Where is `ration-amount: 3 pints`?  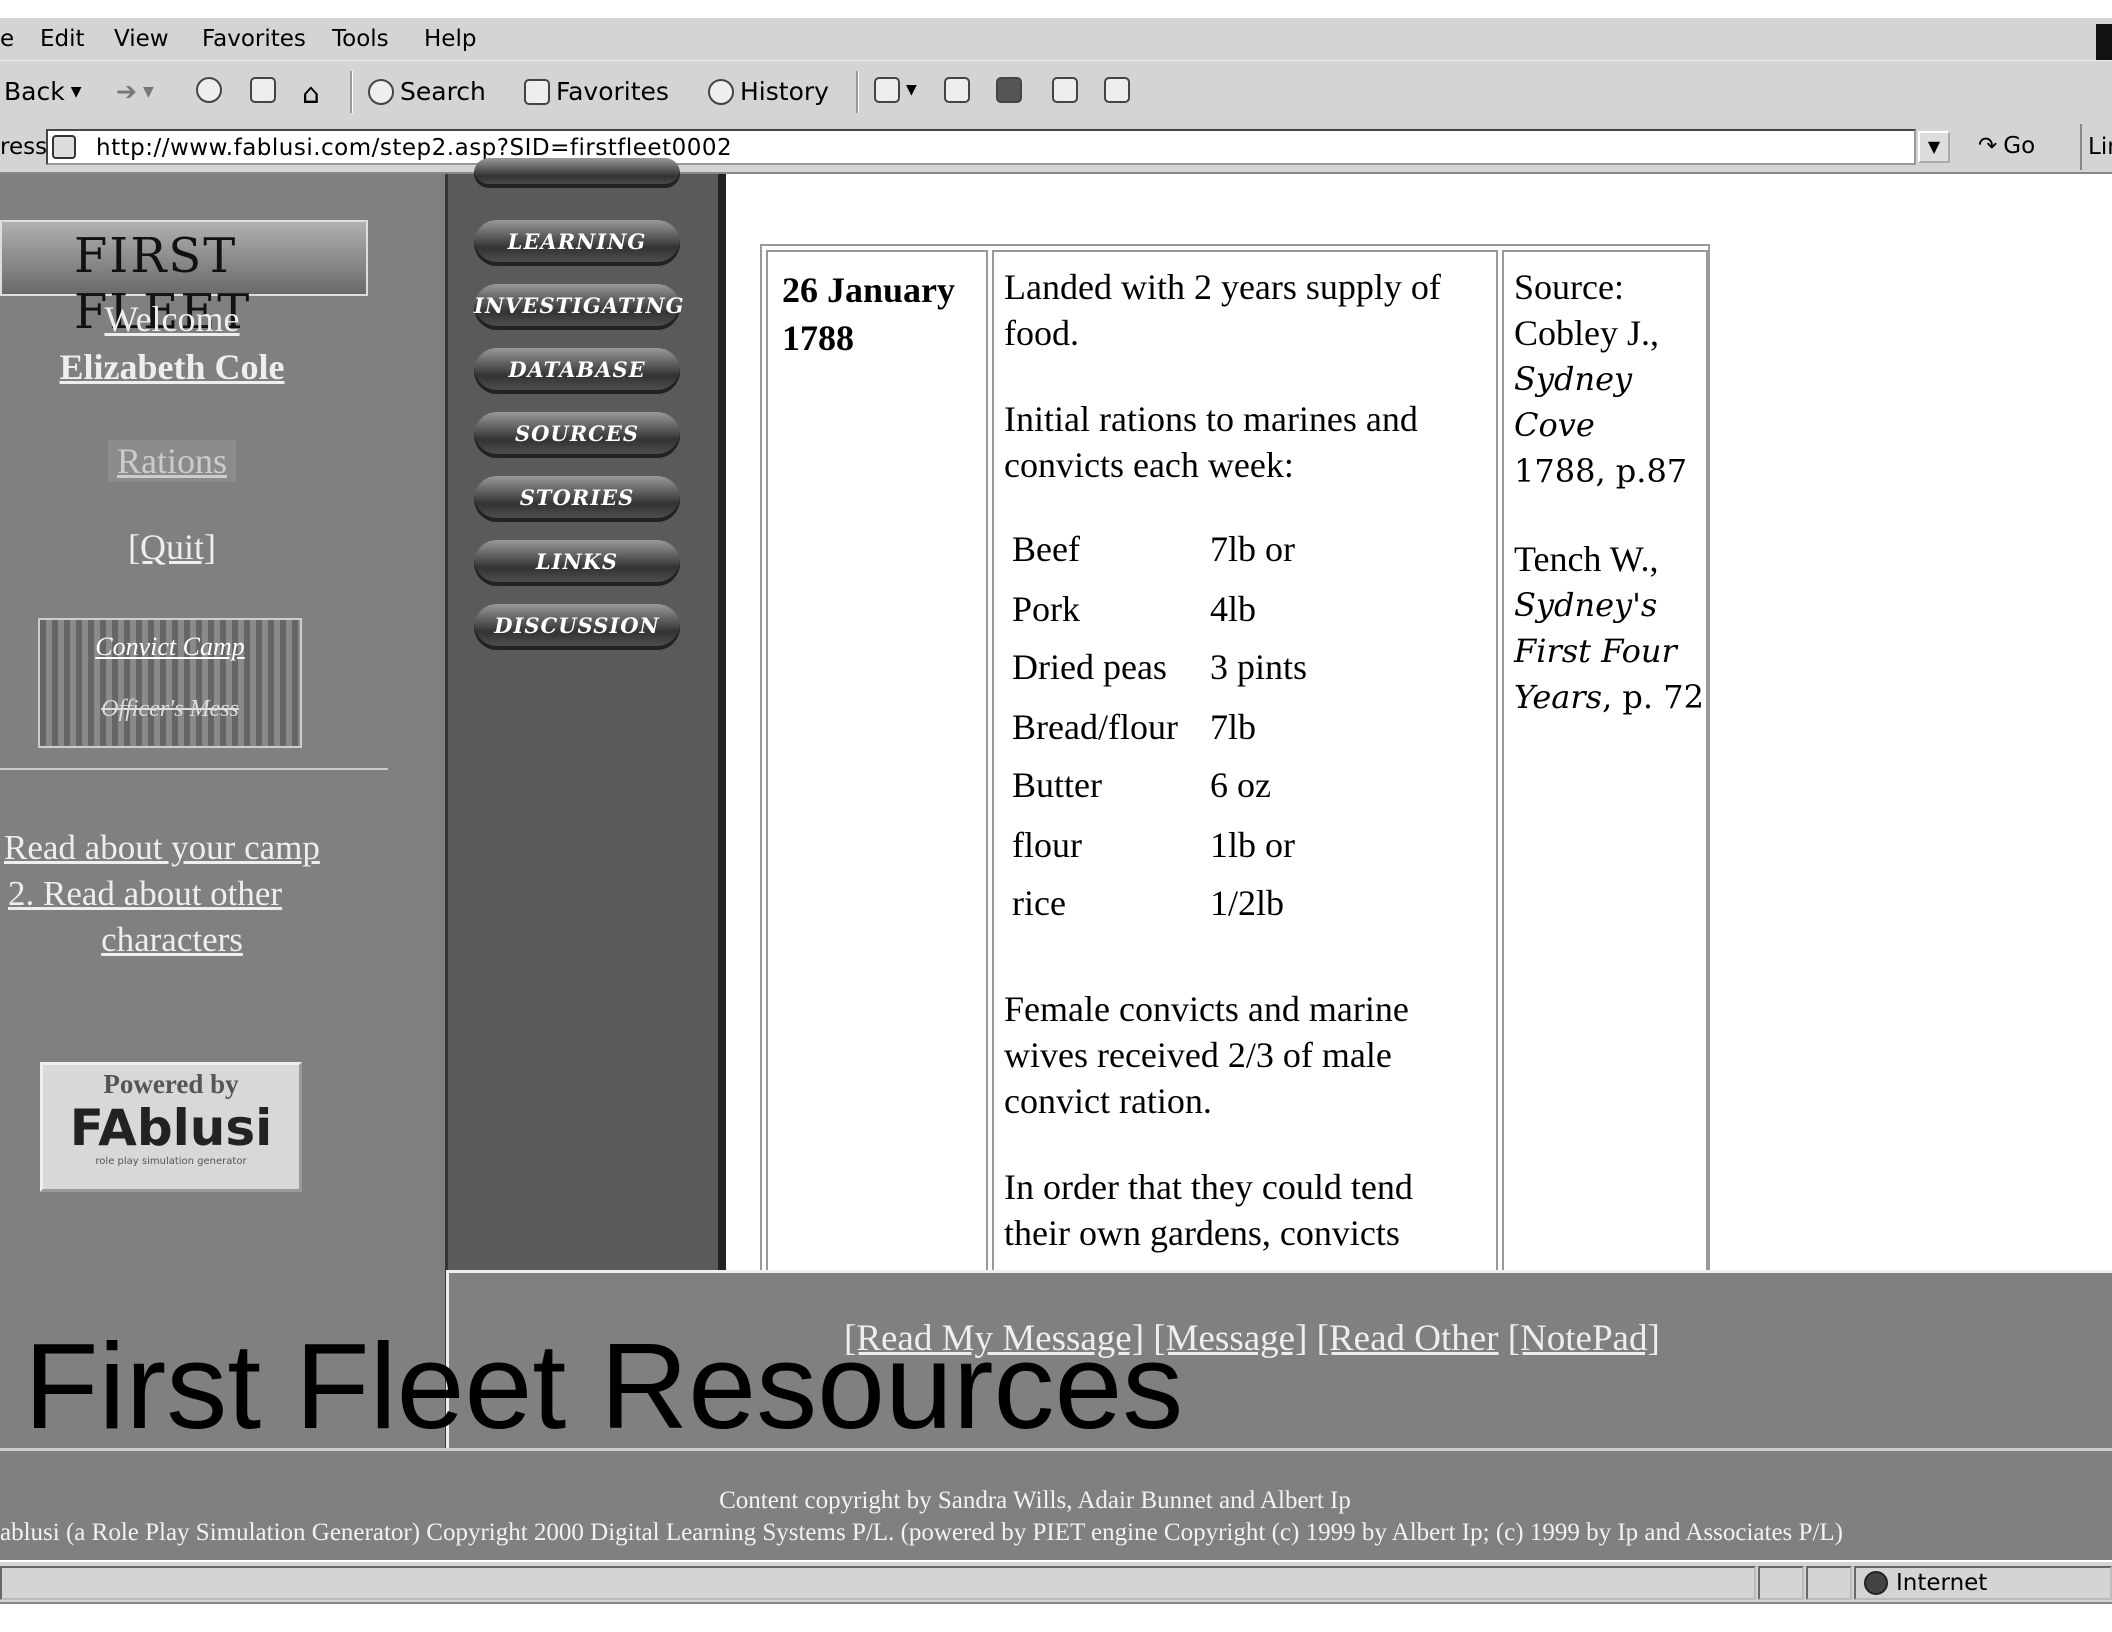
ration-amount: 3 pints is located at coordinates (1259, 667).